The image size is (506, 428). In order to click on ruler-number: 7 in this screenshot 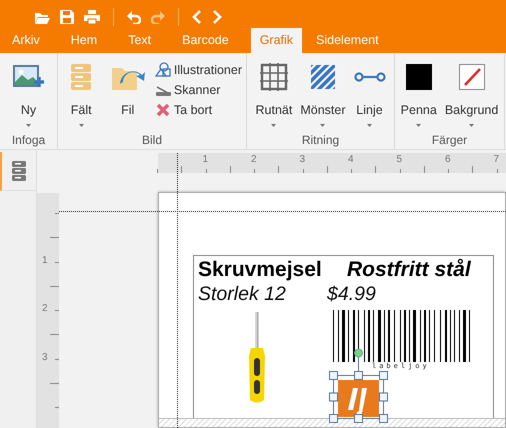, I will do `click(497, 159)`.